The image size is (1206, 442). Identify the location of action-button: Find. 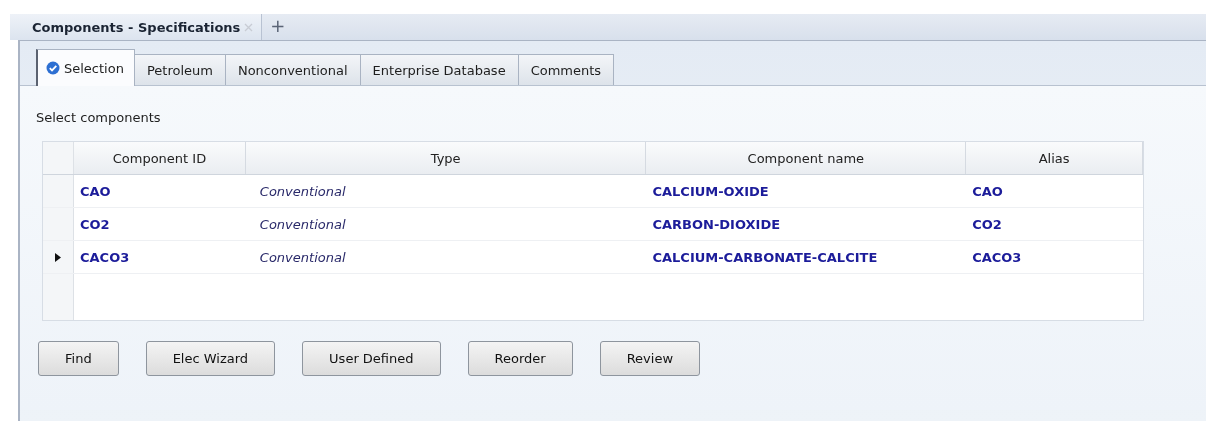
(78, 358).